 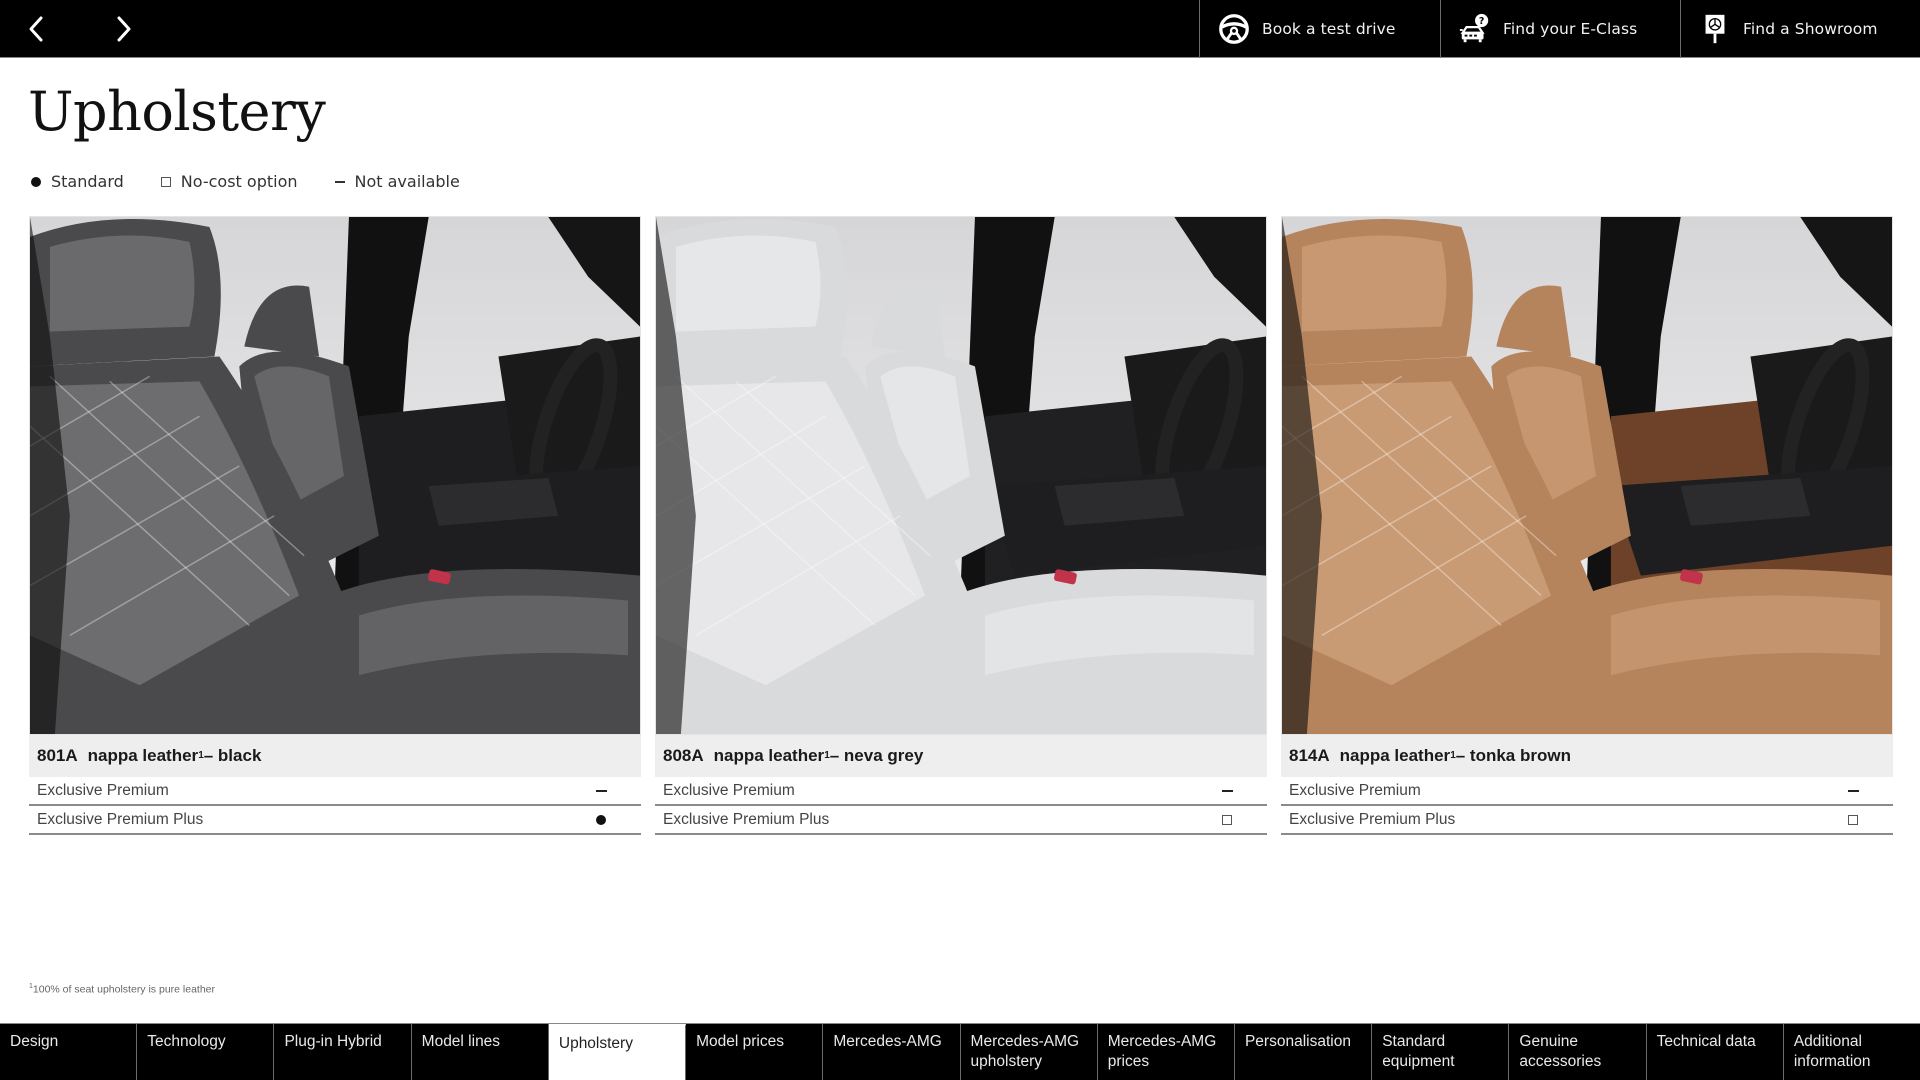 I want to click on footnote-text: 100% of seat upholstery is pure leather, so click(x=124, y=989).